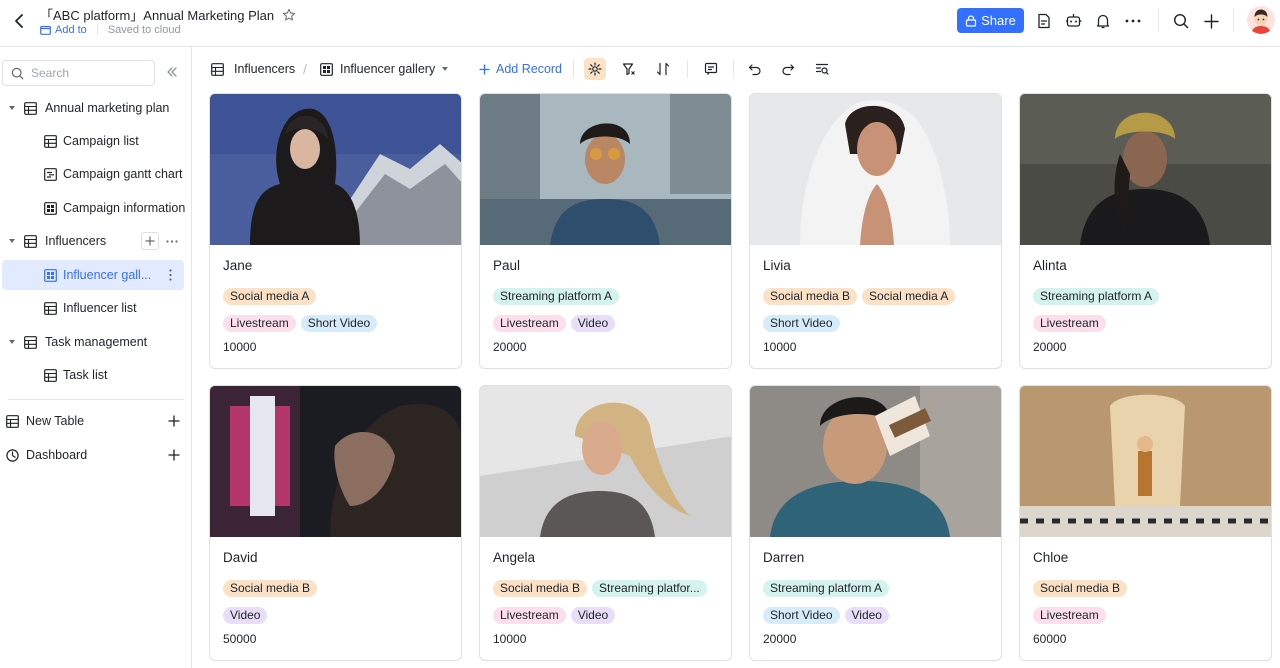 The image size is (1280, 668). Describe the element at coordinates (711, 69) in the screenshot. I see `form-icon` at that location.